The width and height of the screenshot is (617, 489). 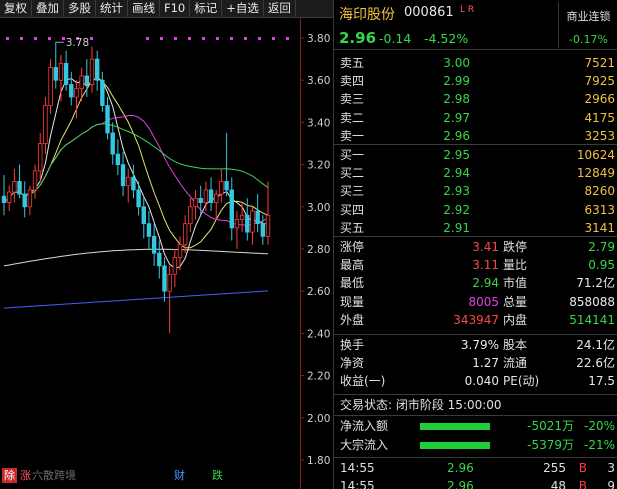 I want to click on toolbar-mark-button: 标记, so click(x=206, y=9).